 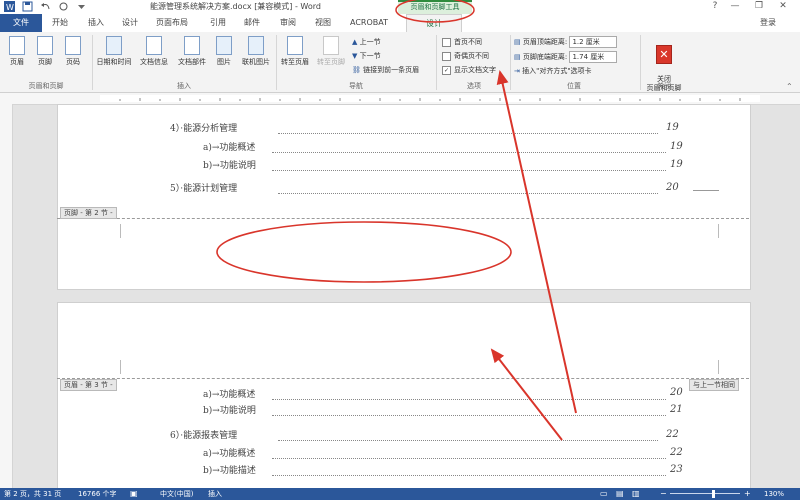 I want to click on login-link: 登录, so click(x=768, y=23).